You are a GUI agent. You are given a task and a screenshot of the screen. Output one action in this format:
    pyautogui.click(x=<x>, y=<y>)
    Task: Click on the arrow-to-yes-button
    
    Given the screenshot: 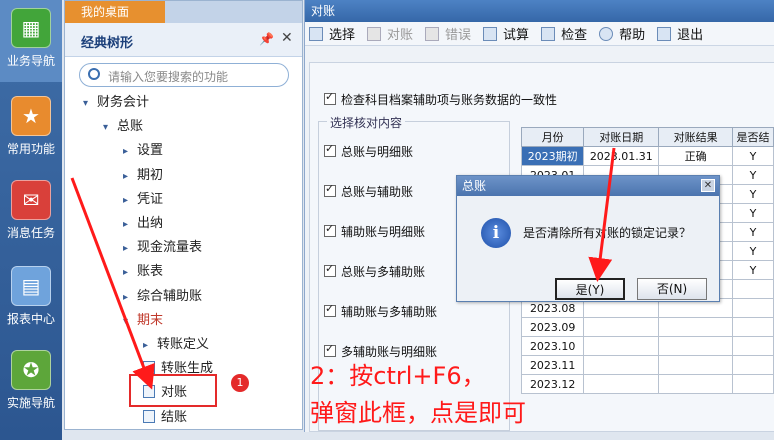 What is the action you would take?
    pyautogui.click(x=602, y=214)
    